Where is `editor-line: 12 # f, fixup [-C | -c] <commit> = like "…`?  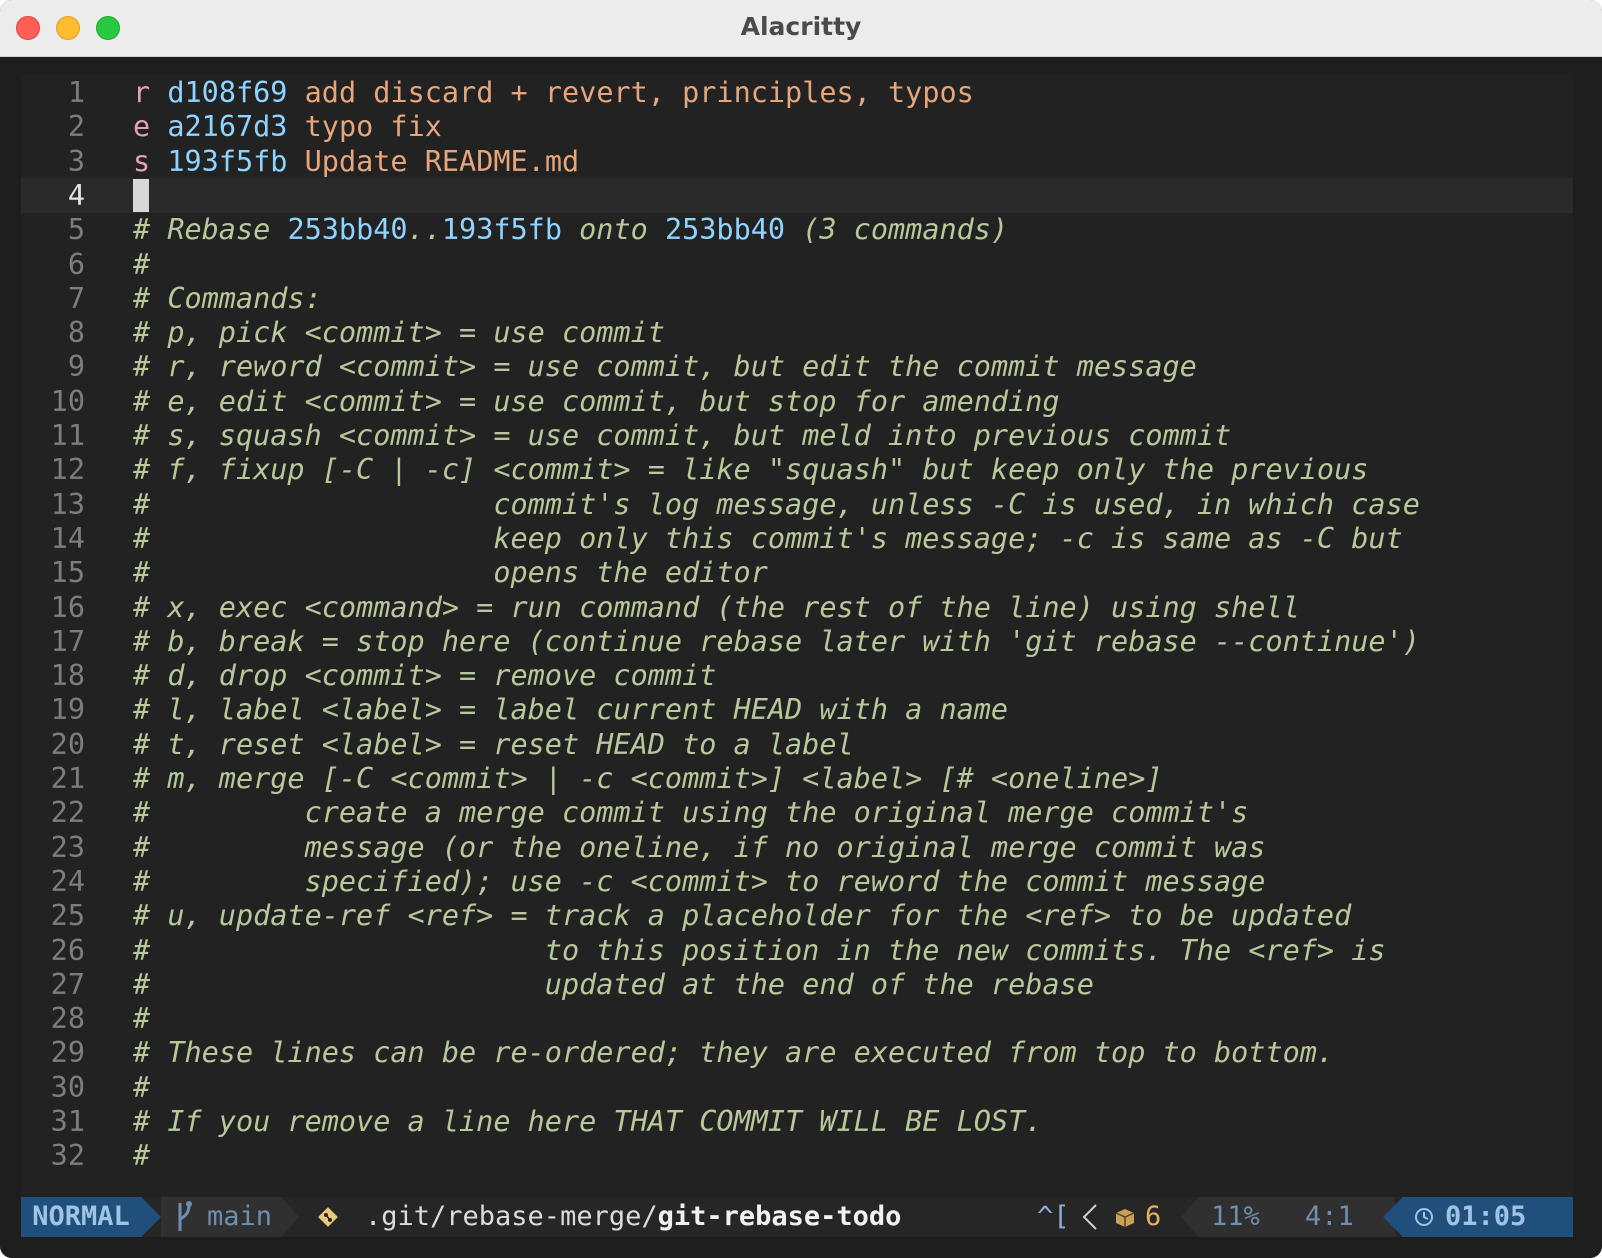 editor-line: 12 # f, fixup [-C | -c] <commit> = like "… is located at coordinates (797, 469).